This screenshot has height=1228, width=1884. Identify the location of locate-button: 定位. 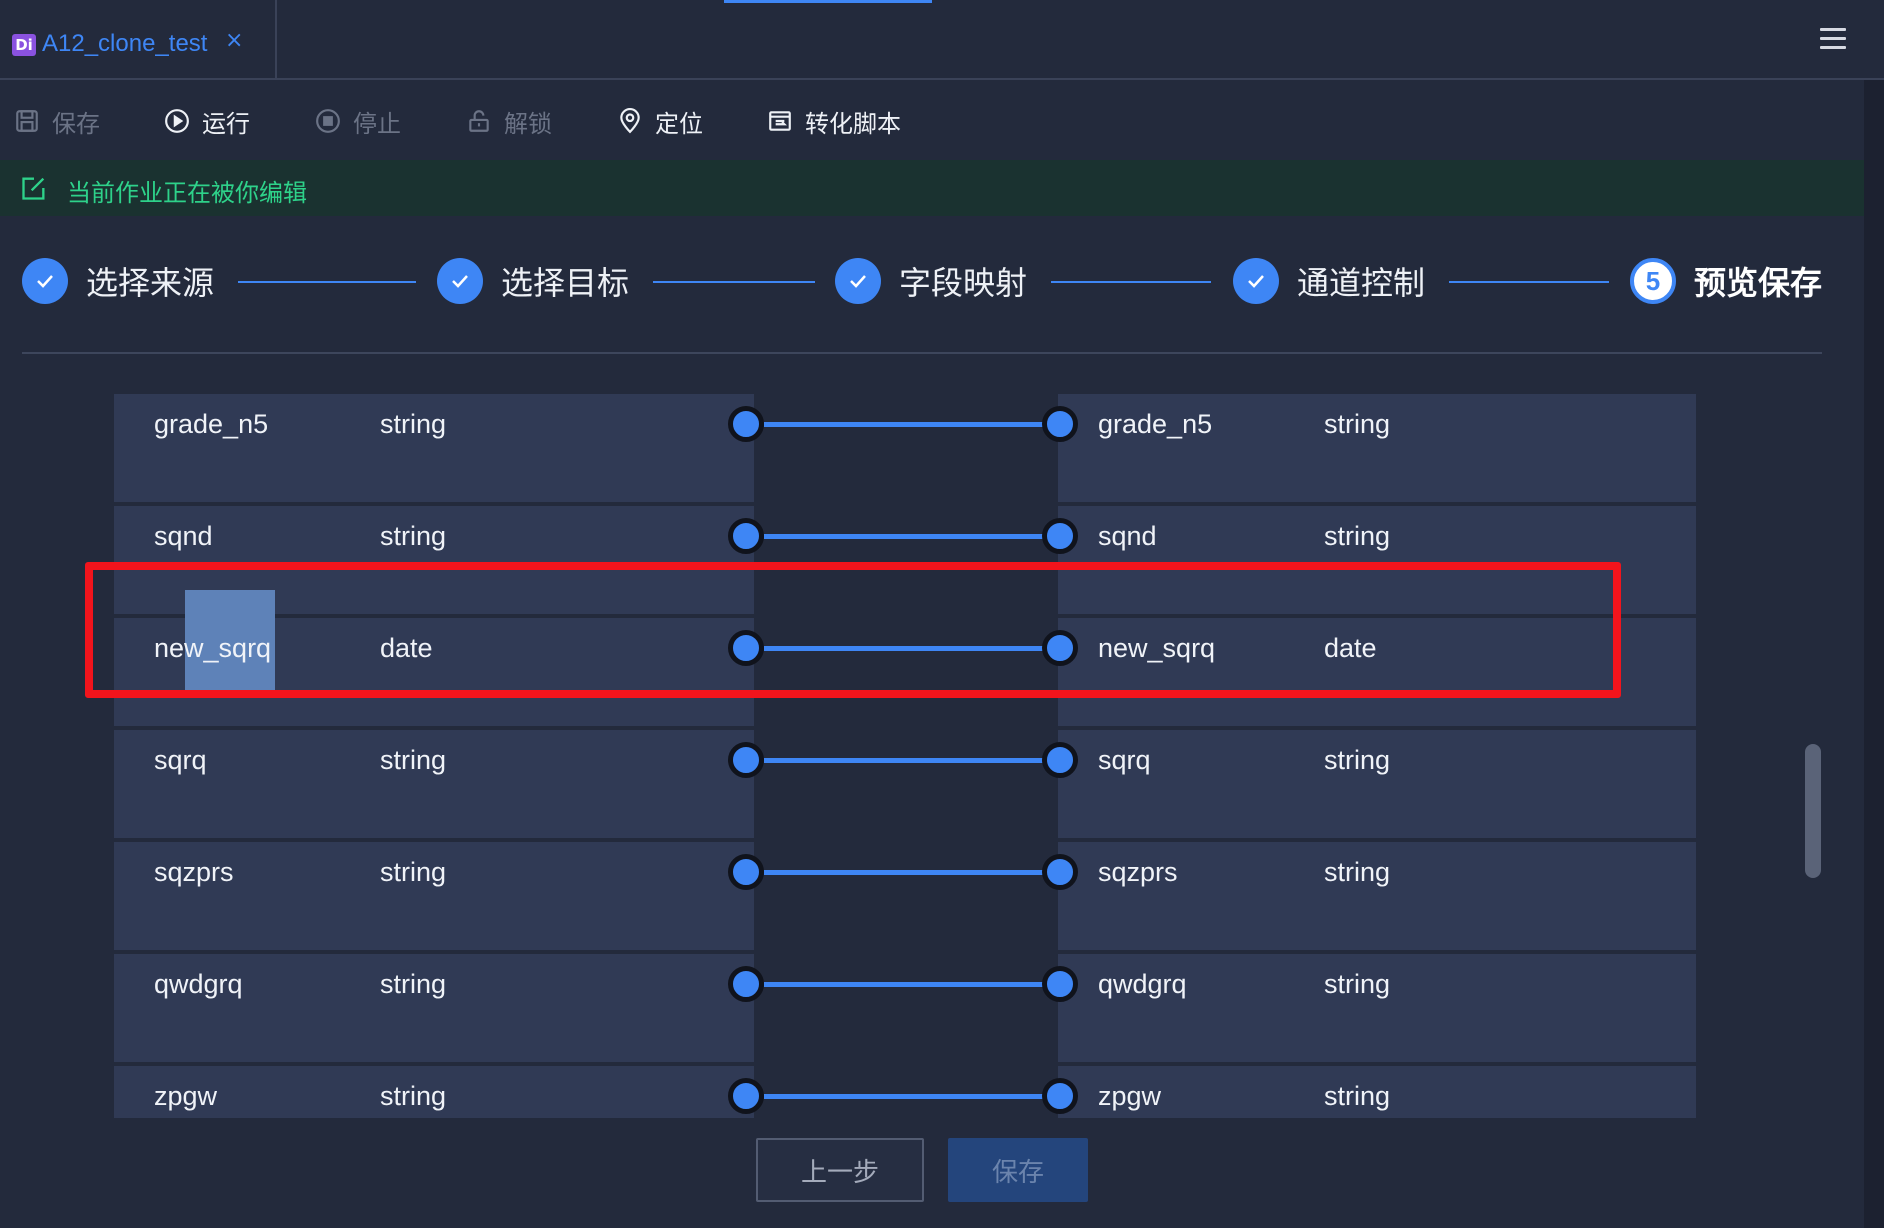
(660, 122).